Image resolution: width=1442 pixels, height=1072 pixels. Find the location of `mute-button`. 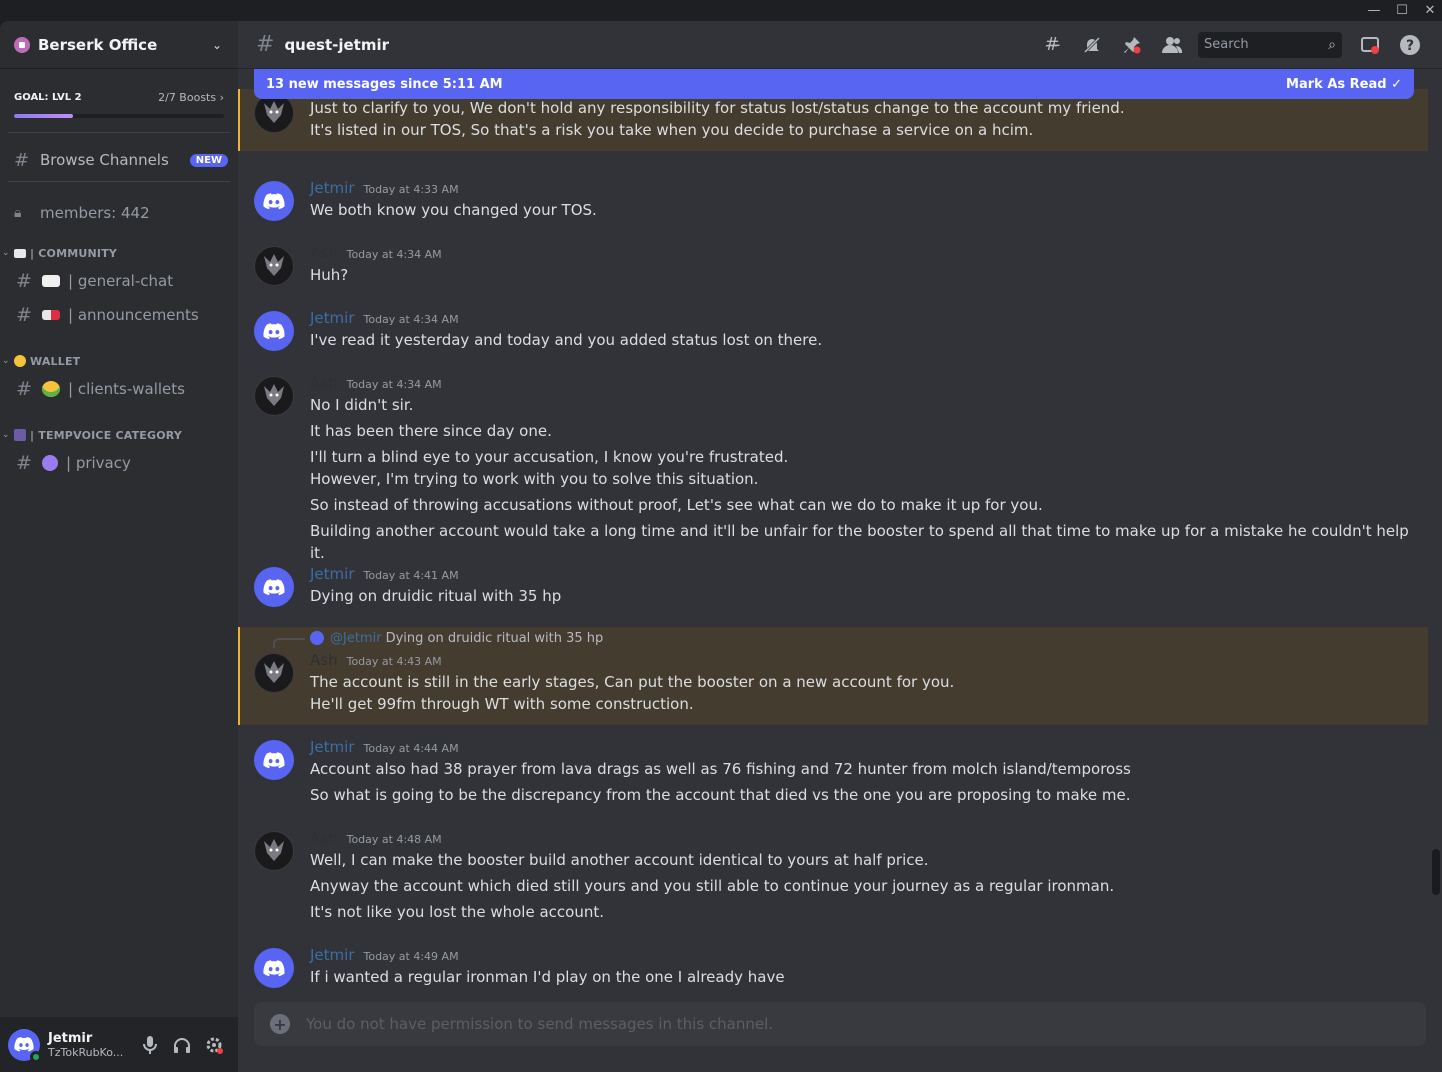

mute-button is located at coordinates (1092, 45).